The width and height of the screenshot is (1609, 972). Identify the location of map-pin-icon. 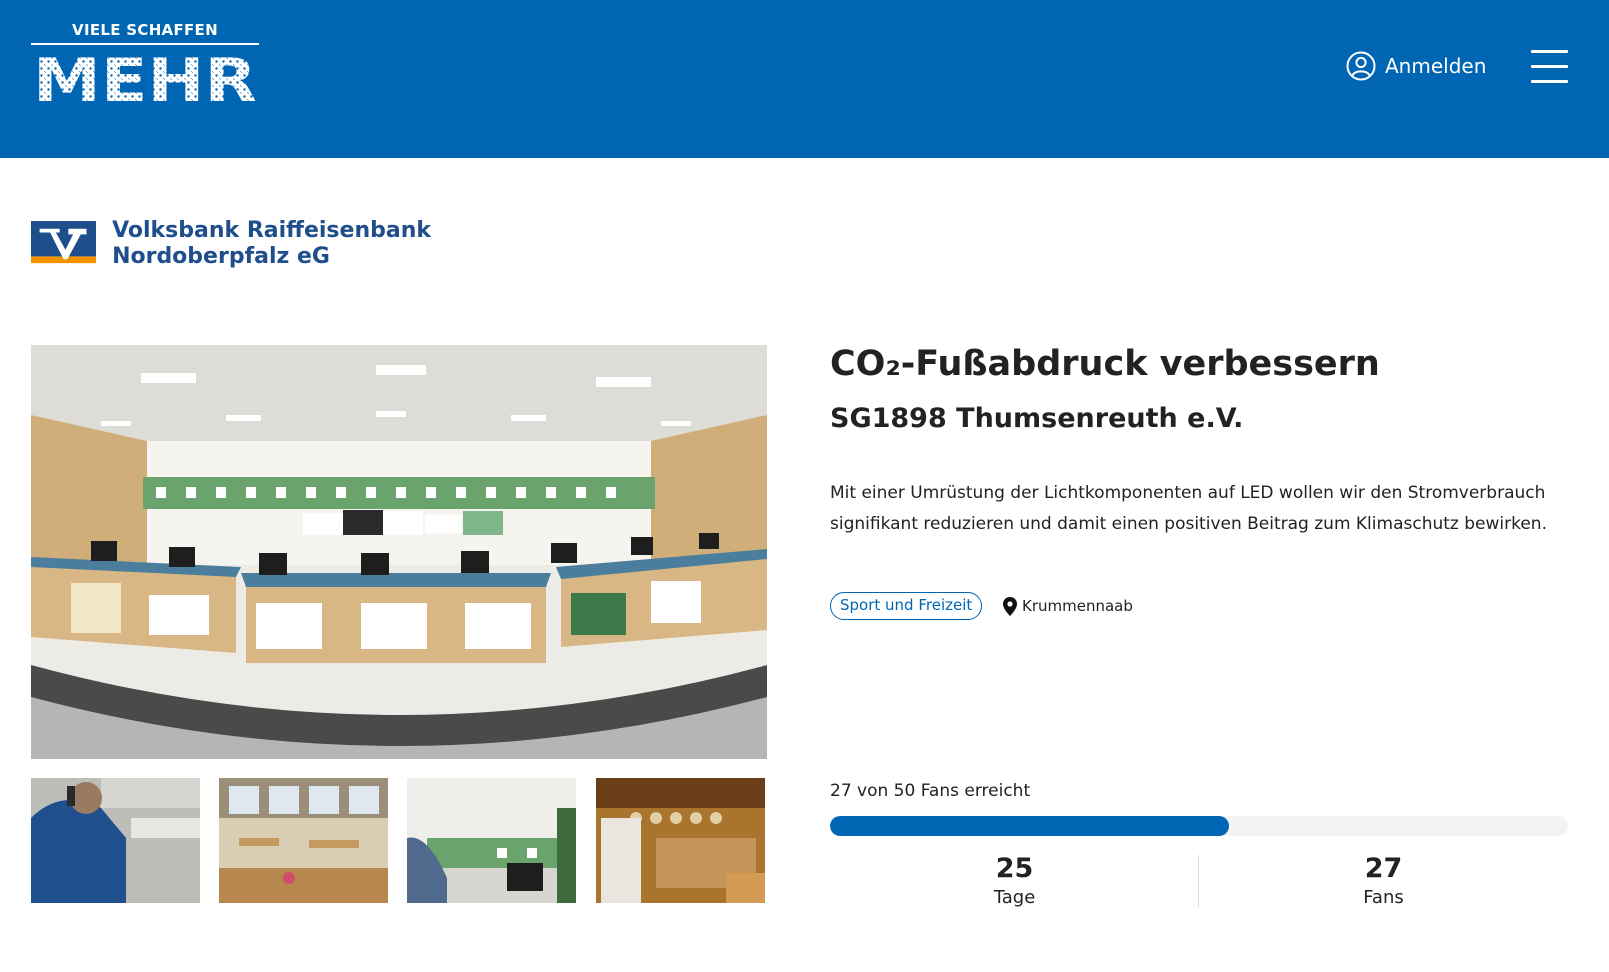
(1010, 606).